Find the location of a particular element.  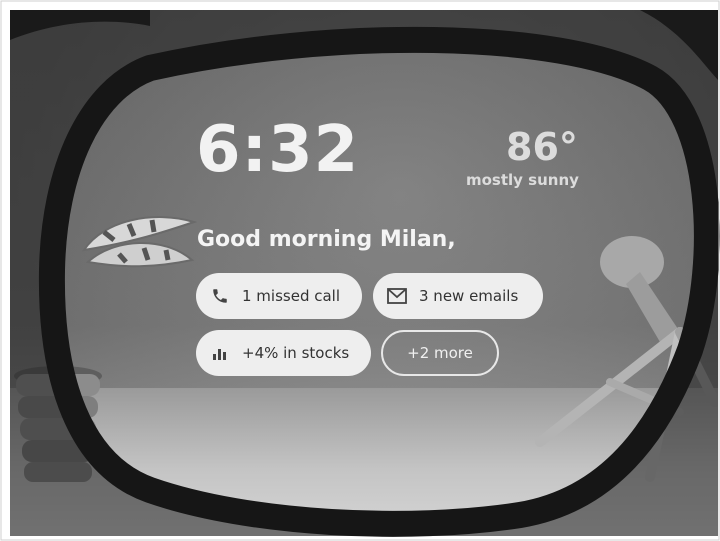

new-emails-chip: 3 new emails is located at coordinates (458, 296).